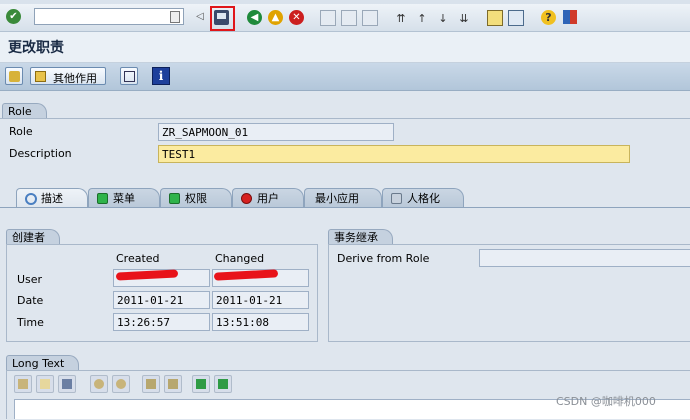 This screenshot has width=690, height=420. What do you see at coordinates (138, 258) in the screenshot?
I see `created-column-header: Created` at bounding box center [138, 258].